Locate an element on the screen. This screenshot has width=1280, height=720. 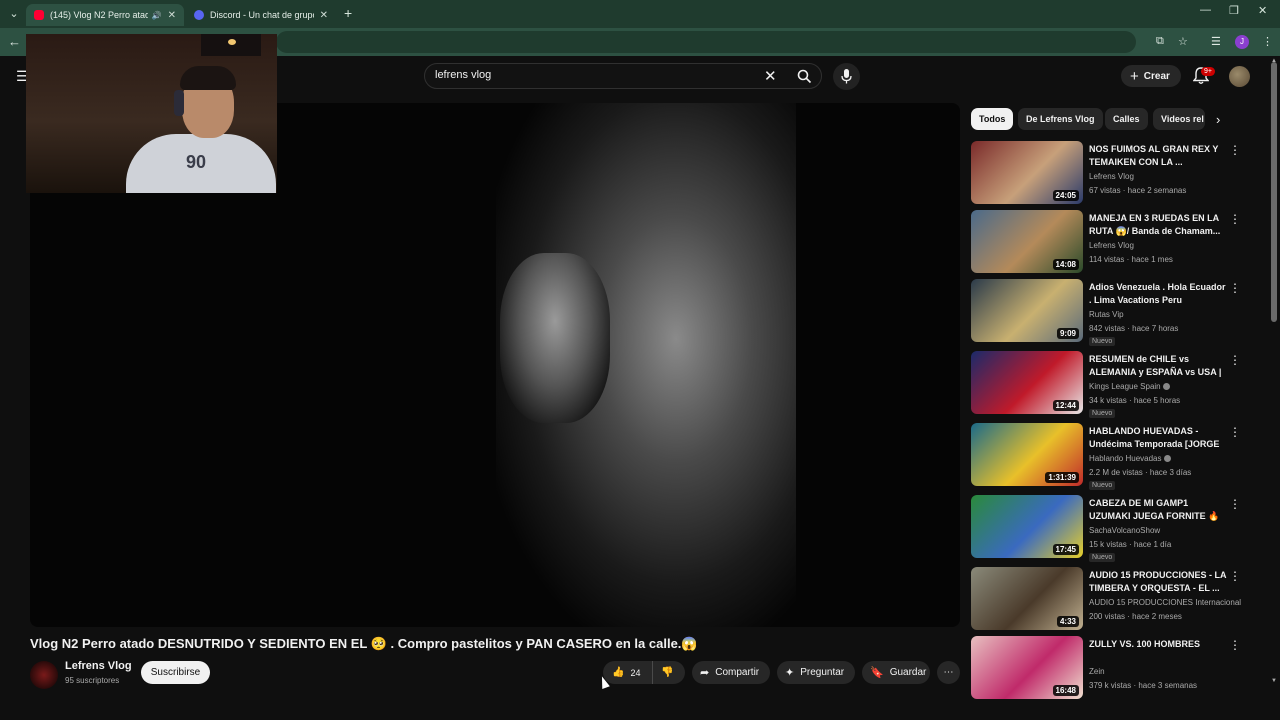
search-box: lefrens vlog ✕ is located at coordinates (623, 76).